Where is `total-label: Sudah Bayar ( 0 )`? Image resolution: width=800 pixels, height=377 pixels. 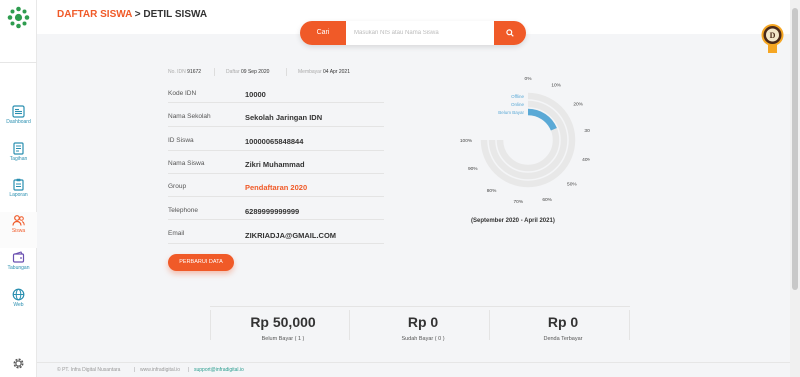
total-label: Sudah Bayar ( 0 ) is located at coordinates (423, 339).